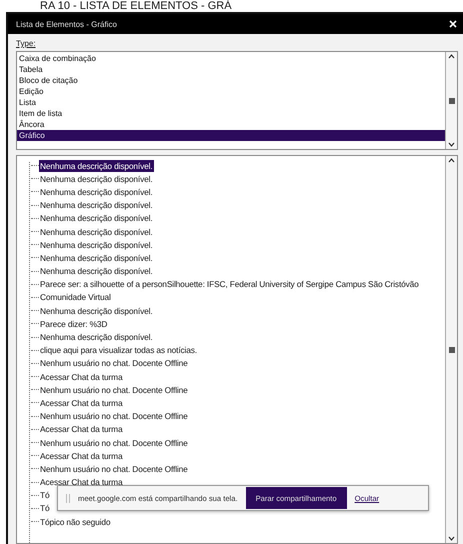 The image size is (463, 544). I want to click on close-icon, so click(453, 24).